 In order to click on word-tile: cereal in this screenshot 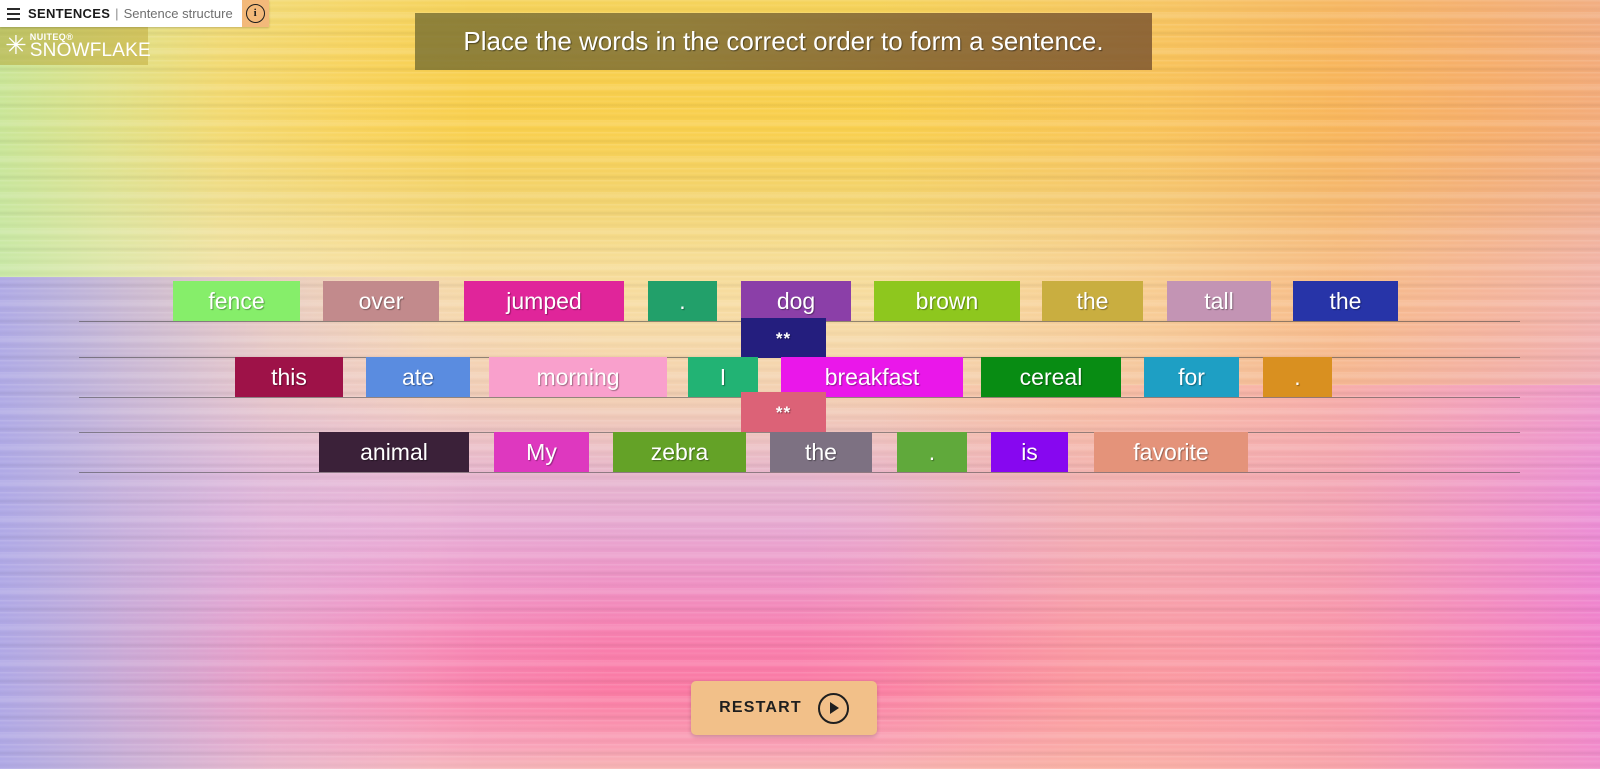, I will do `click(1051, 377)`.